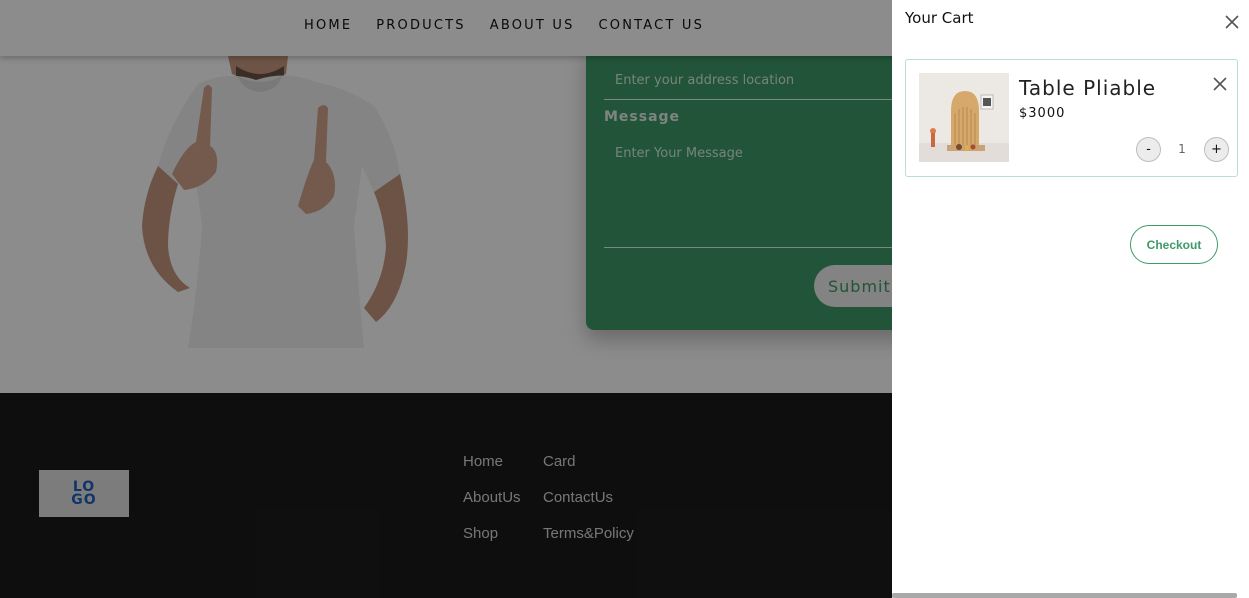  I want to click on cart-item: Table Pliable $3000 - 1 +, so click(1071, 118).